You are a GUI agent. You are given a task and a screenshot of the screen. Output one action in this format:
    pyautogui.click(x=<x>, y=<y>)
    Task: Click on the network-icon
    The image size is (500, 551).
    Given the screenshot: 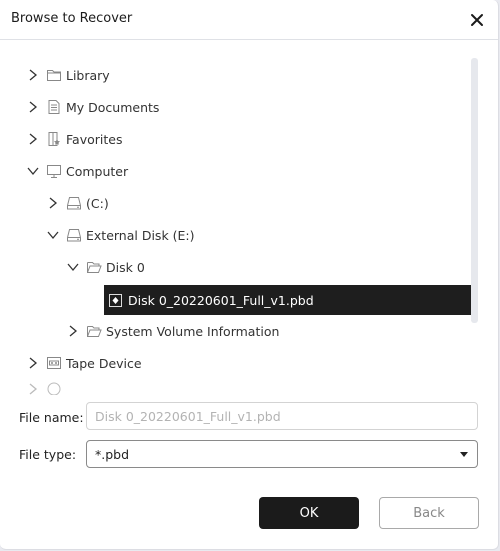 What is the action you would take?
    pyautogui.click(x=54, y=388)
    